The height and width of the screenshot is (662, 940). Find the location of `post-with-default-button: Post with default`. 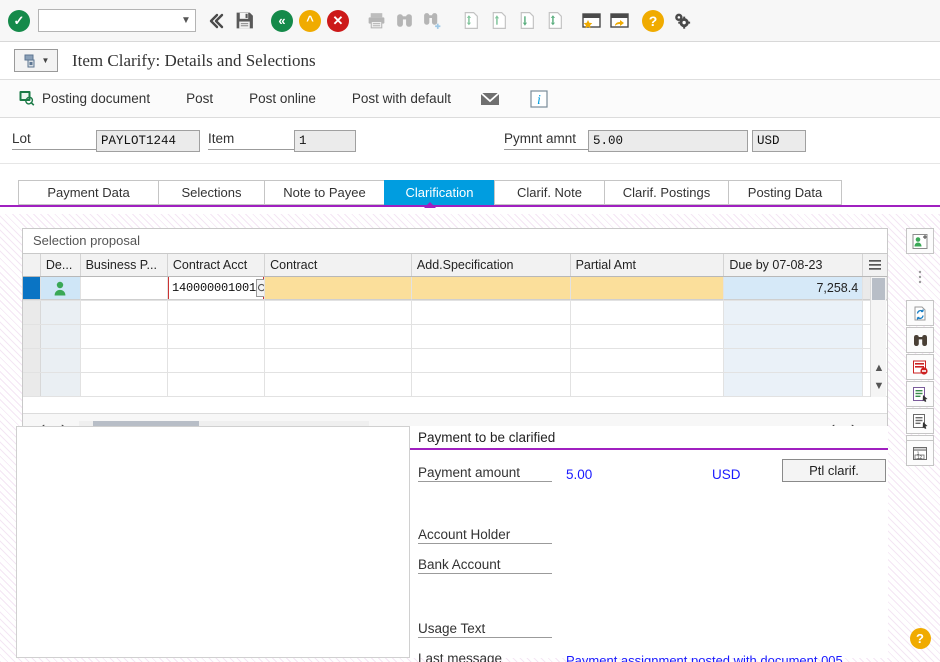

post-with-default-button: Post with default is located at coordinates (401, 99).